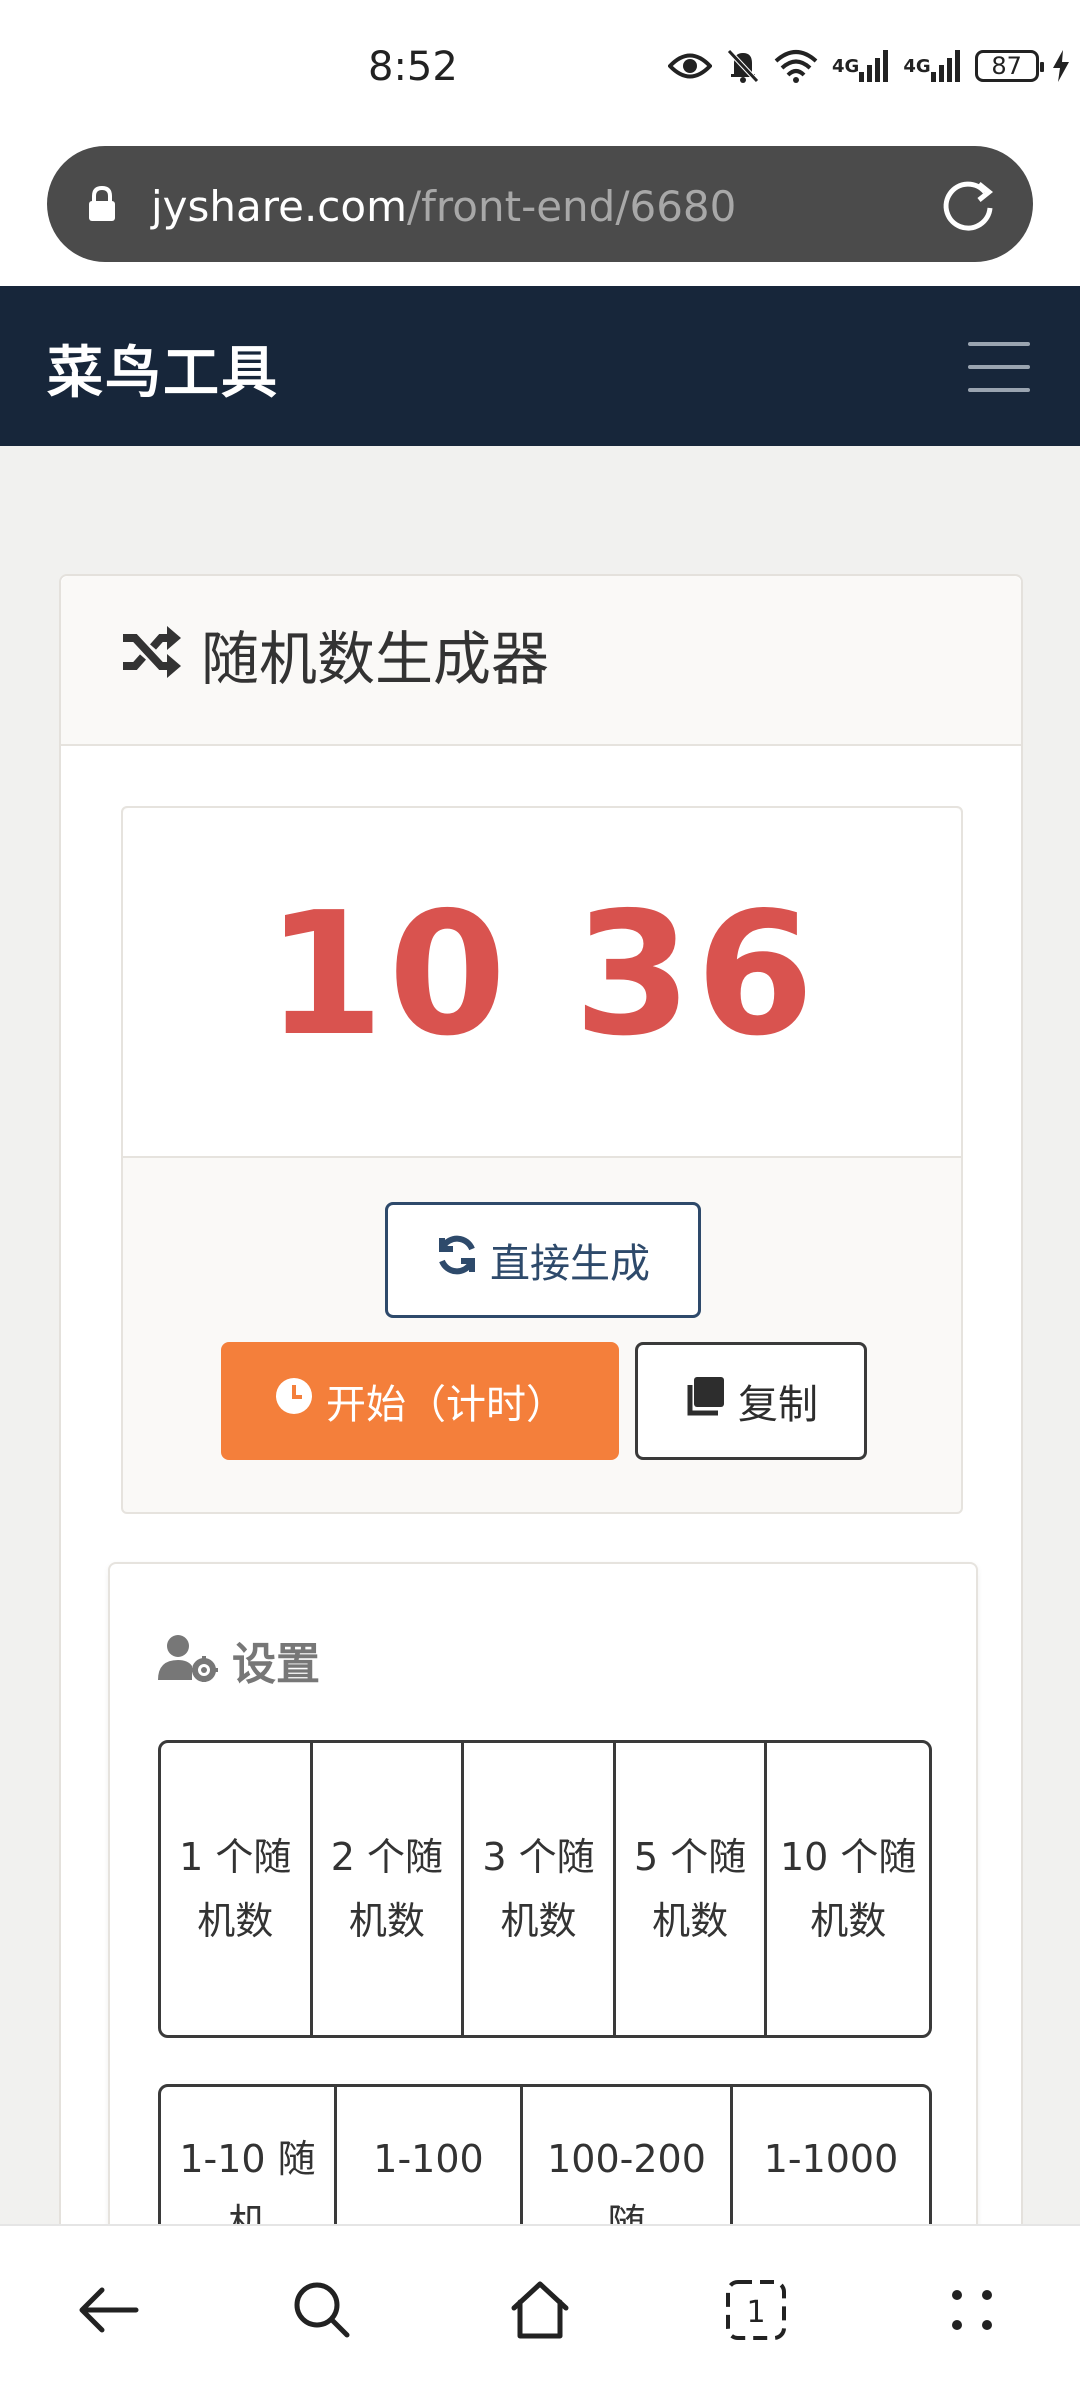 The height and width of the screenshot is (2387, 1080). Describe the element at coordinates (163, 368) in the screenshot. I see `site-logo: 菜鸟工具` at that location.